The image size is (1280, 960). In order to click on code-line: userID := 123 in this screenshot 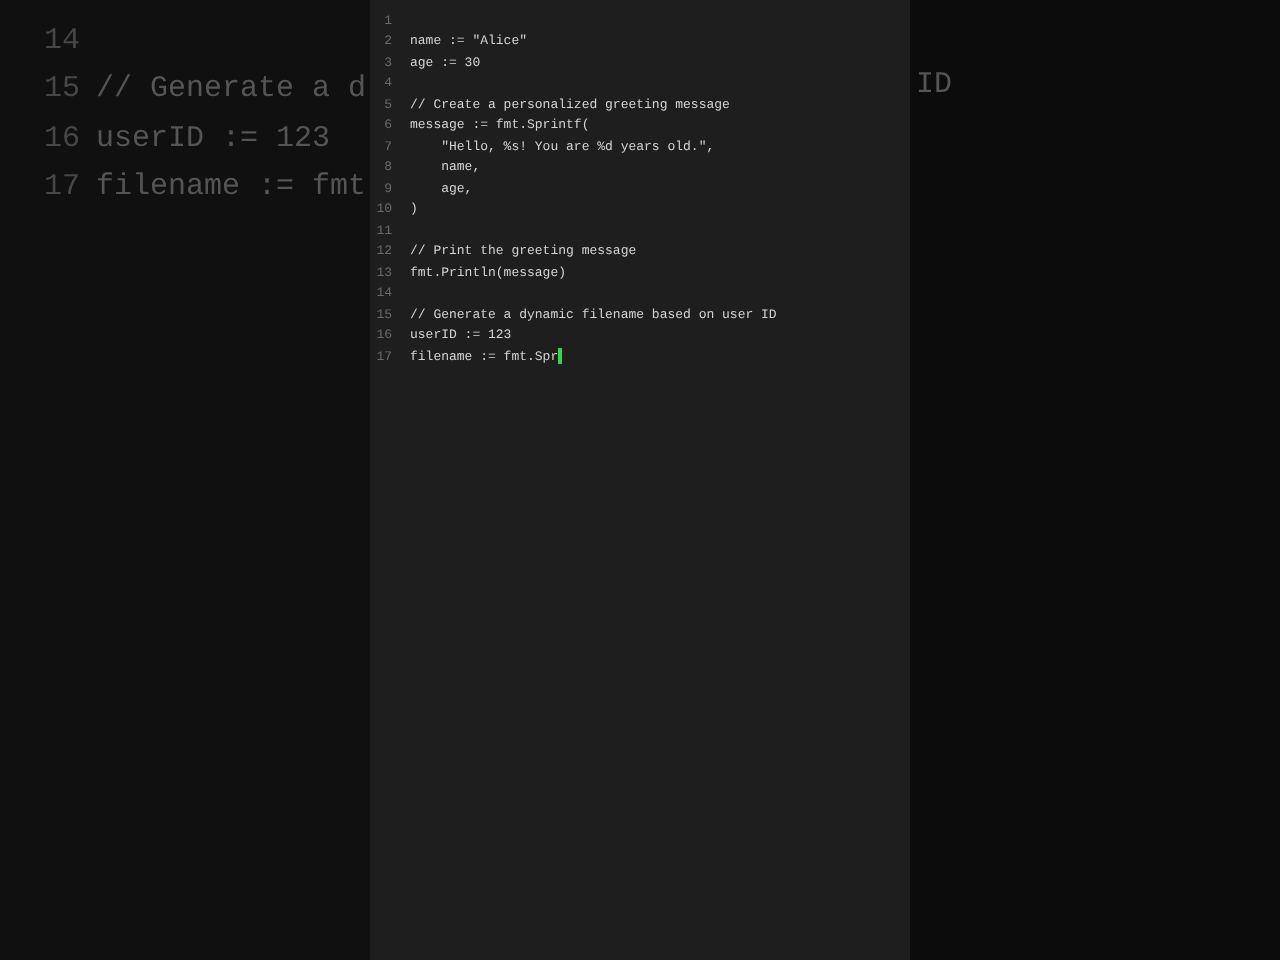, I will do `click(213, 138)`.